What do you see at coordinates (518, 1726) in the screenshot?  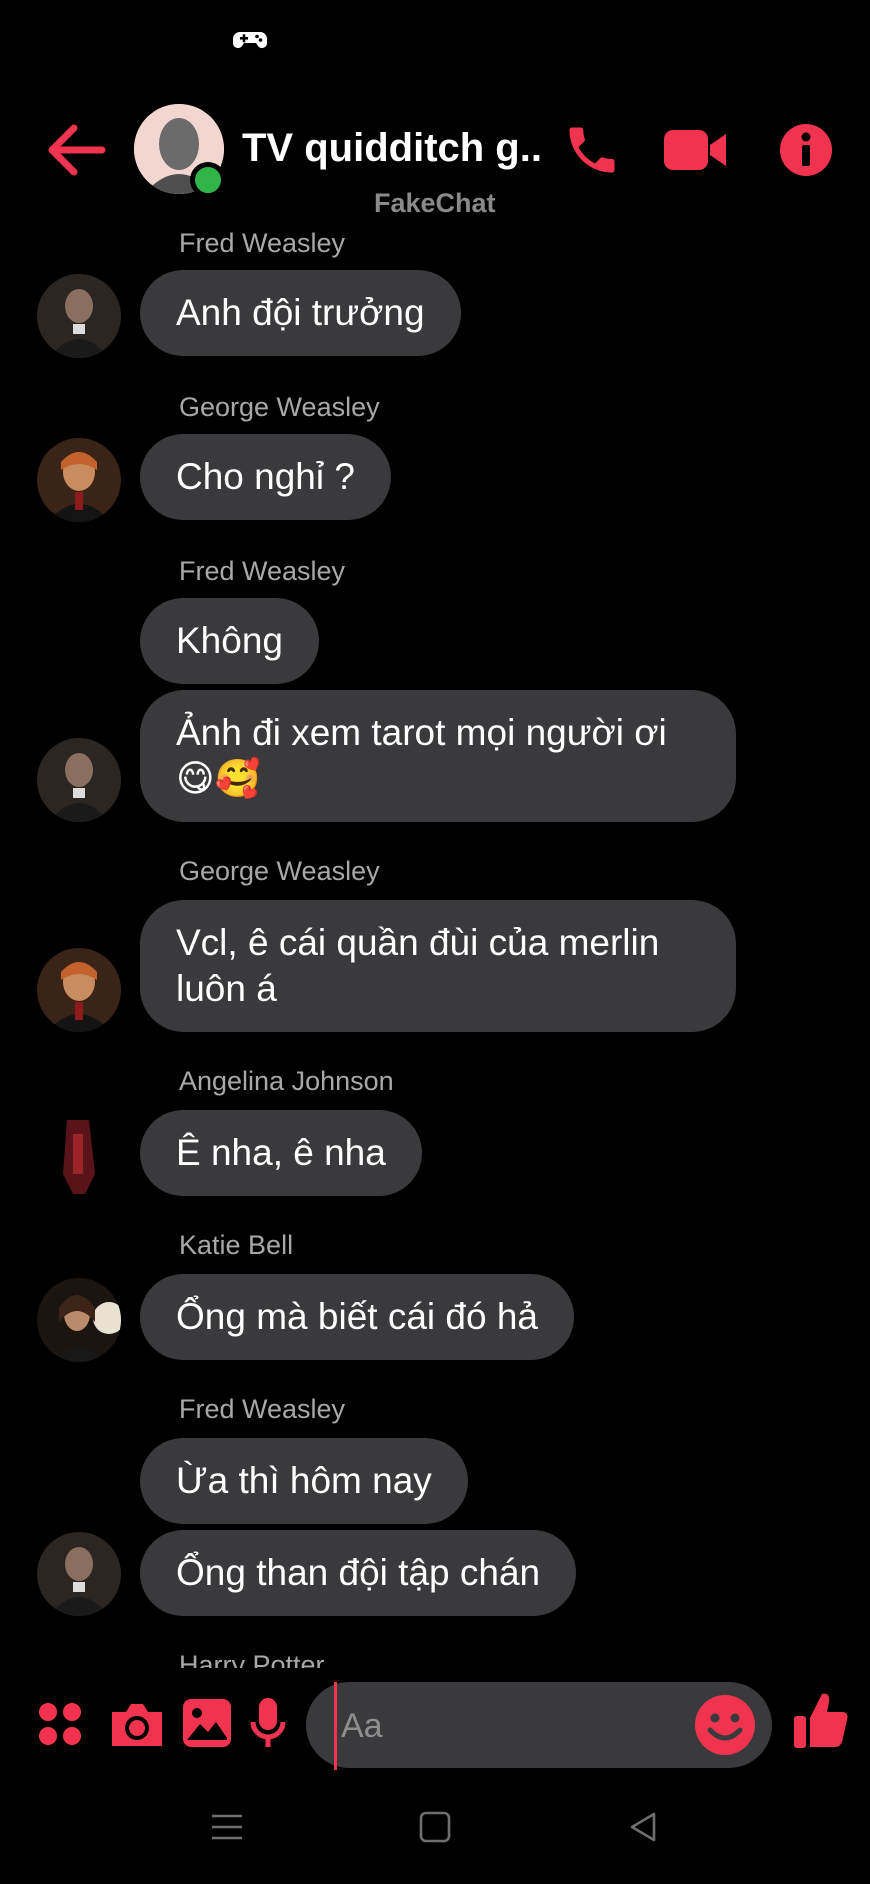 I see `message-input` at bounding box center [518, 1726].